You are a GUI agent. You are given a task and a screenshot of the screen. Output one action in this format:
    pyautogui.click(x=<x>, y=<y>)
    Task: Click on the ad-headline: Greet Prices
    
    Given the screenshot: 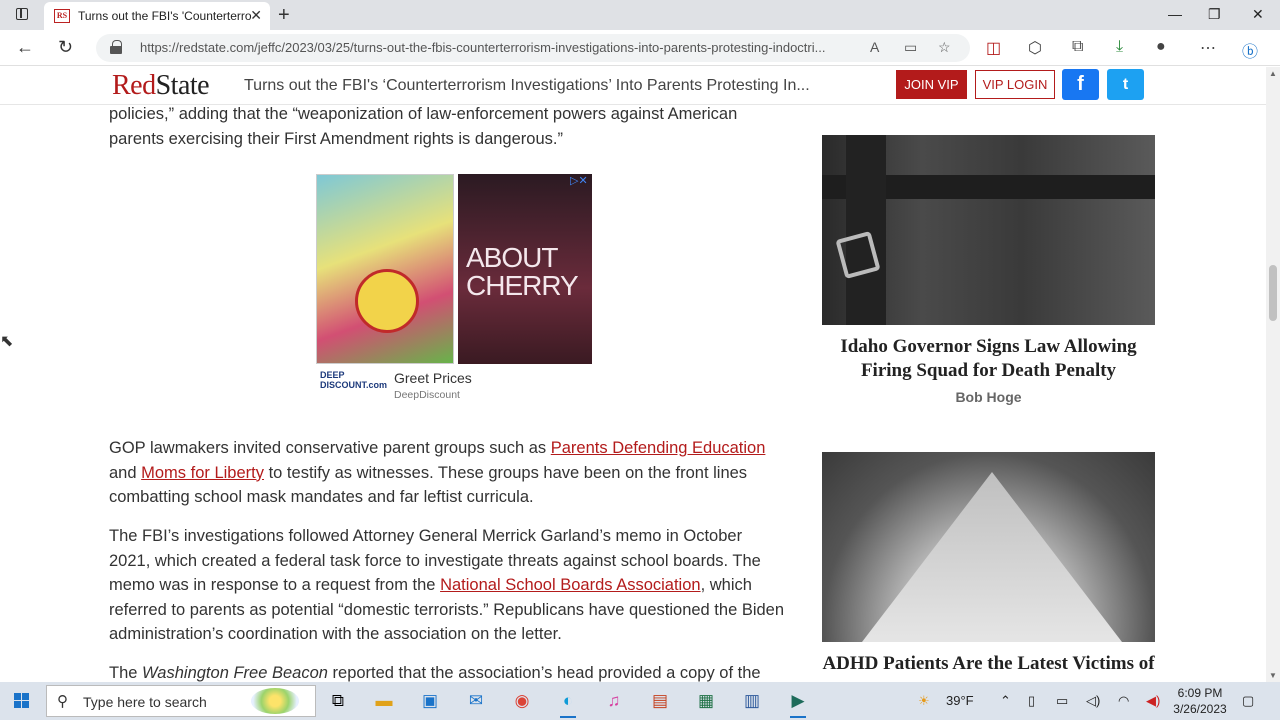 What is the action you would take?
    pyautogui.click(x=433, y=378)
    